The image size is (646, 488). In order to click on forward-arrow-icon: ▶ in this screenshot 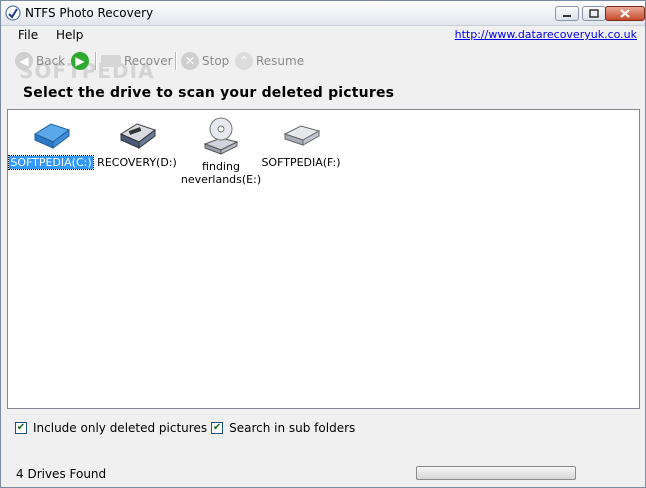, I will do `click(80, 61)`.